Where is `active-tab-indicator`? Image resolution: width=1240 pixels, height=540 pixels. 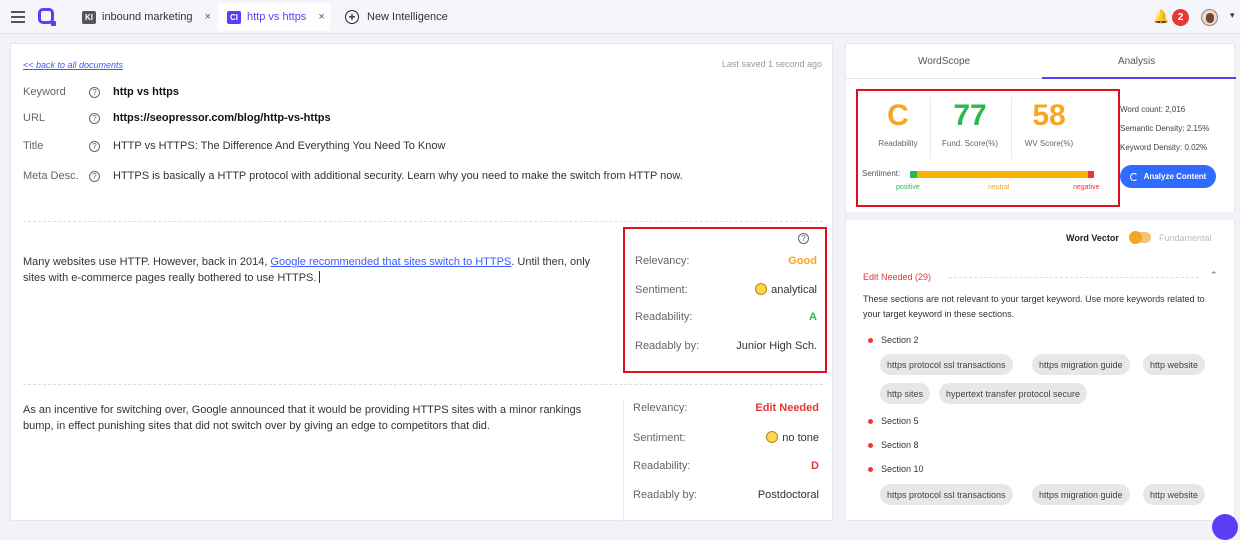 active-tab-indicator is located at coordinates (1139, 78).